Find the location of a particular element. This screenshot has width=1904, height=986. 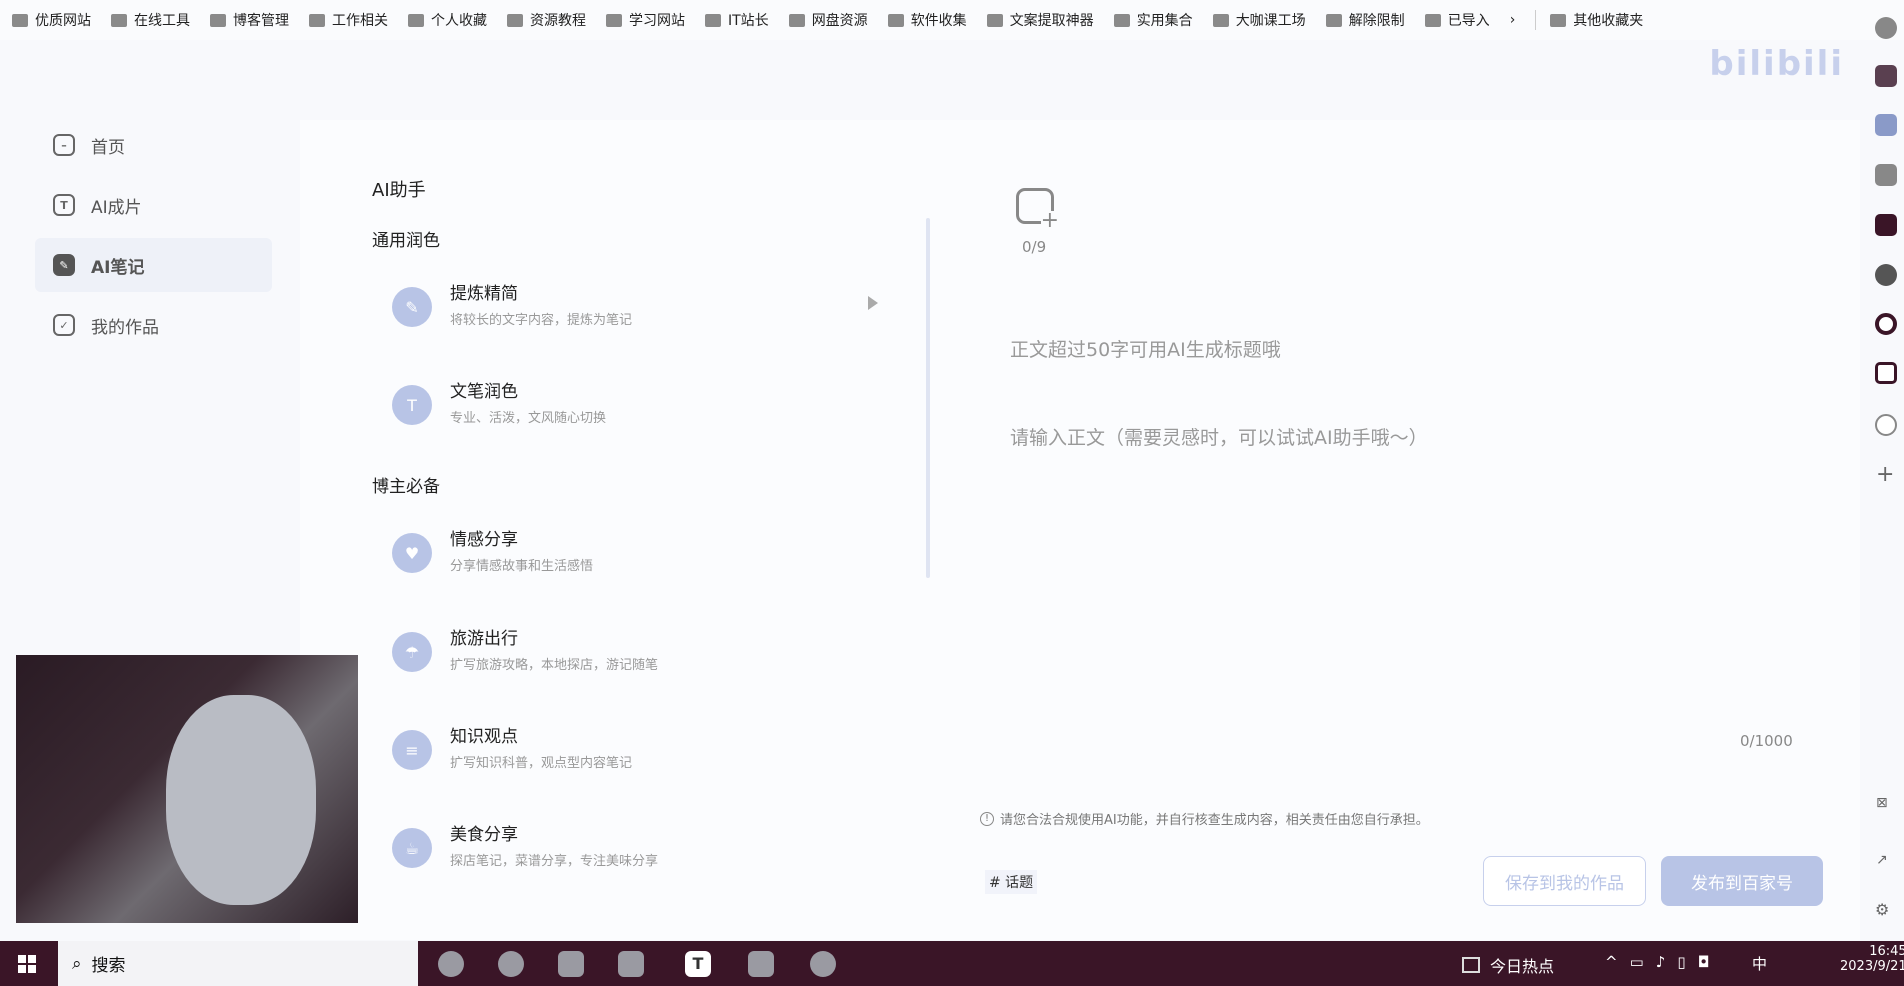

scrollbar is located at coordinates (928, 398).